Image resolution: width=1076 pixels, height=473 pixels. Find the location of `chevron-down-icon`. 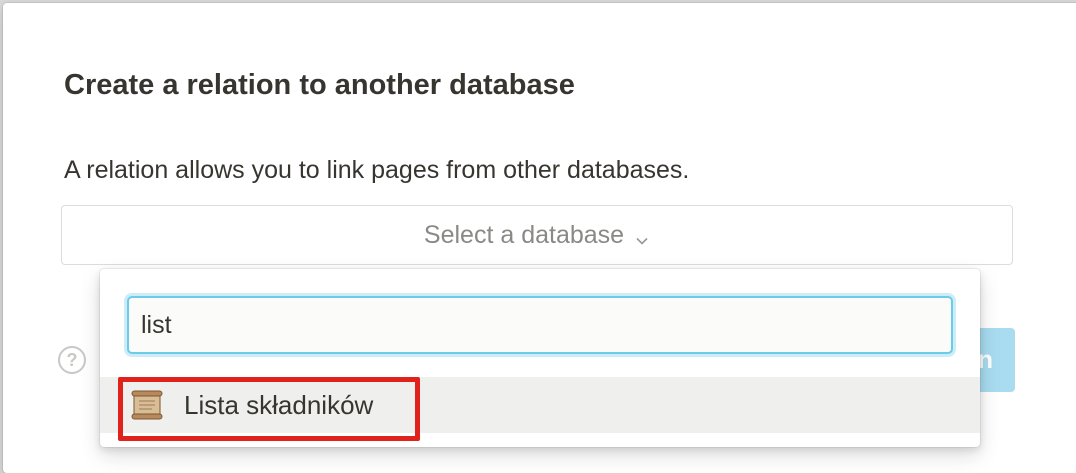

chevron-down-icon is located at coordinates (642, 236).